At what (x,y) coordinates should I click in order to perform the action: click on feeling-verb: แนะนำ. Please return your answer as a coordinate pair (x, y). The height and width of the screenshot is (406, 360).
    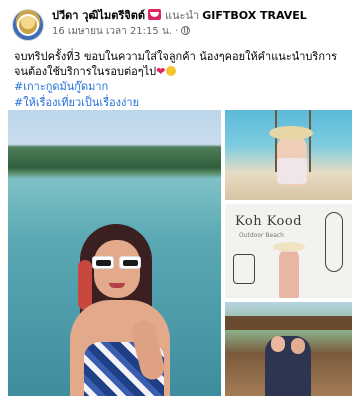
    Looking at the image, I should click on (182, 15).